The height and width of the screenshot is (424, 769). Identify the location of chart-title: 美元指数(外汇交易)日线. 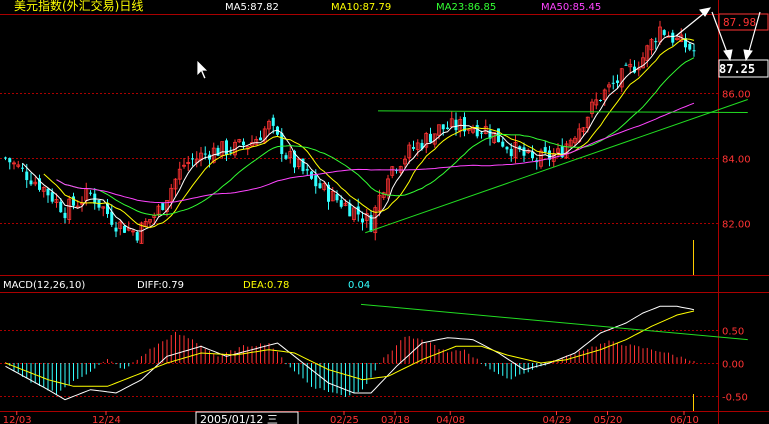
(78, 6).